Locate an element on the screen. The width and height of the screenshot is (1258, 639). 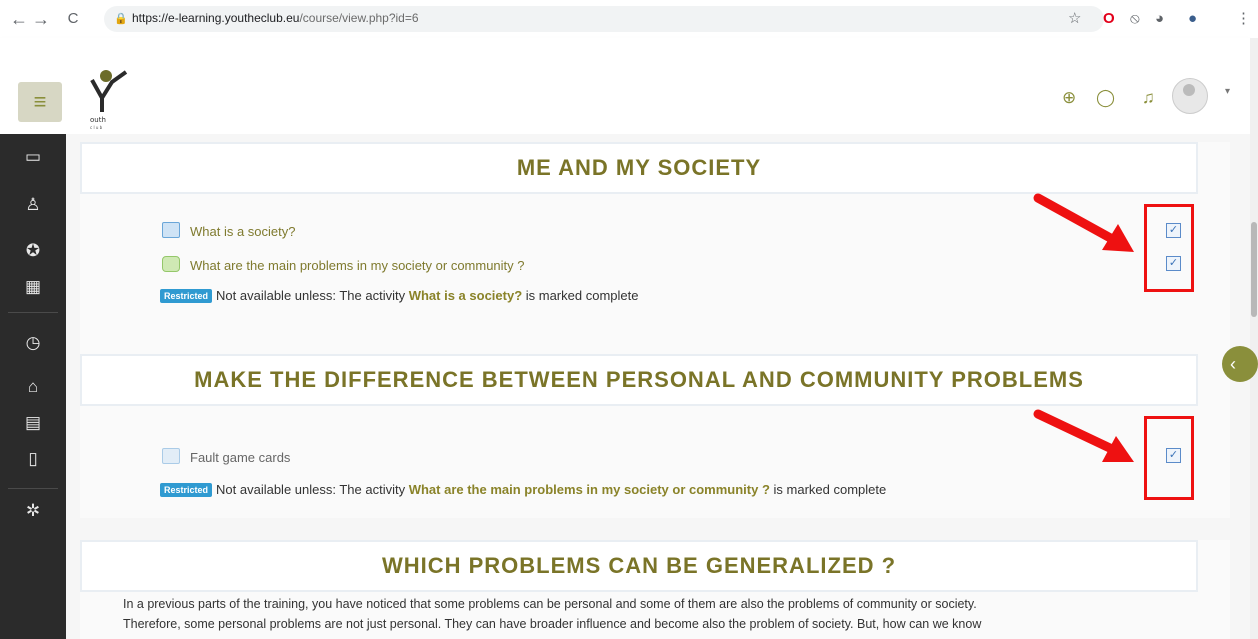
forum-icon is located at coordinates (171, 264).